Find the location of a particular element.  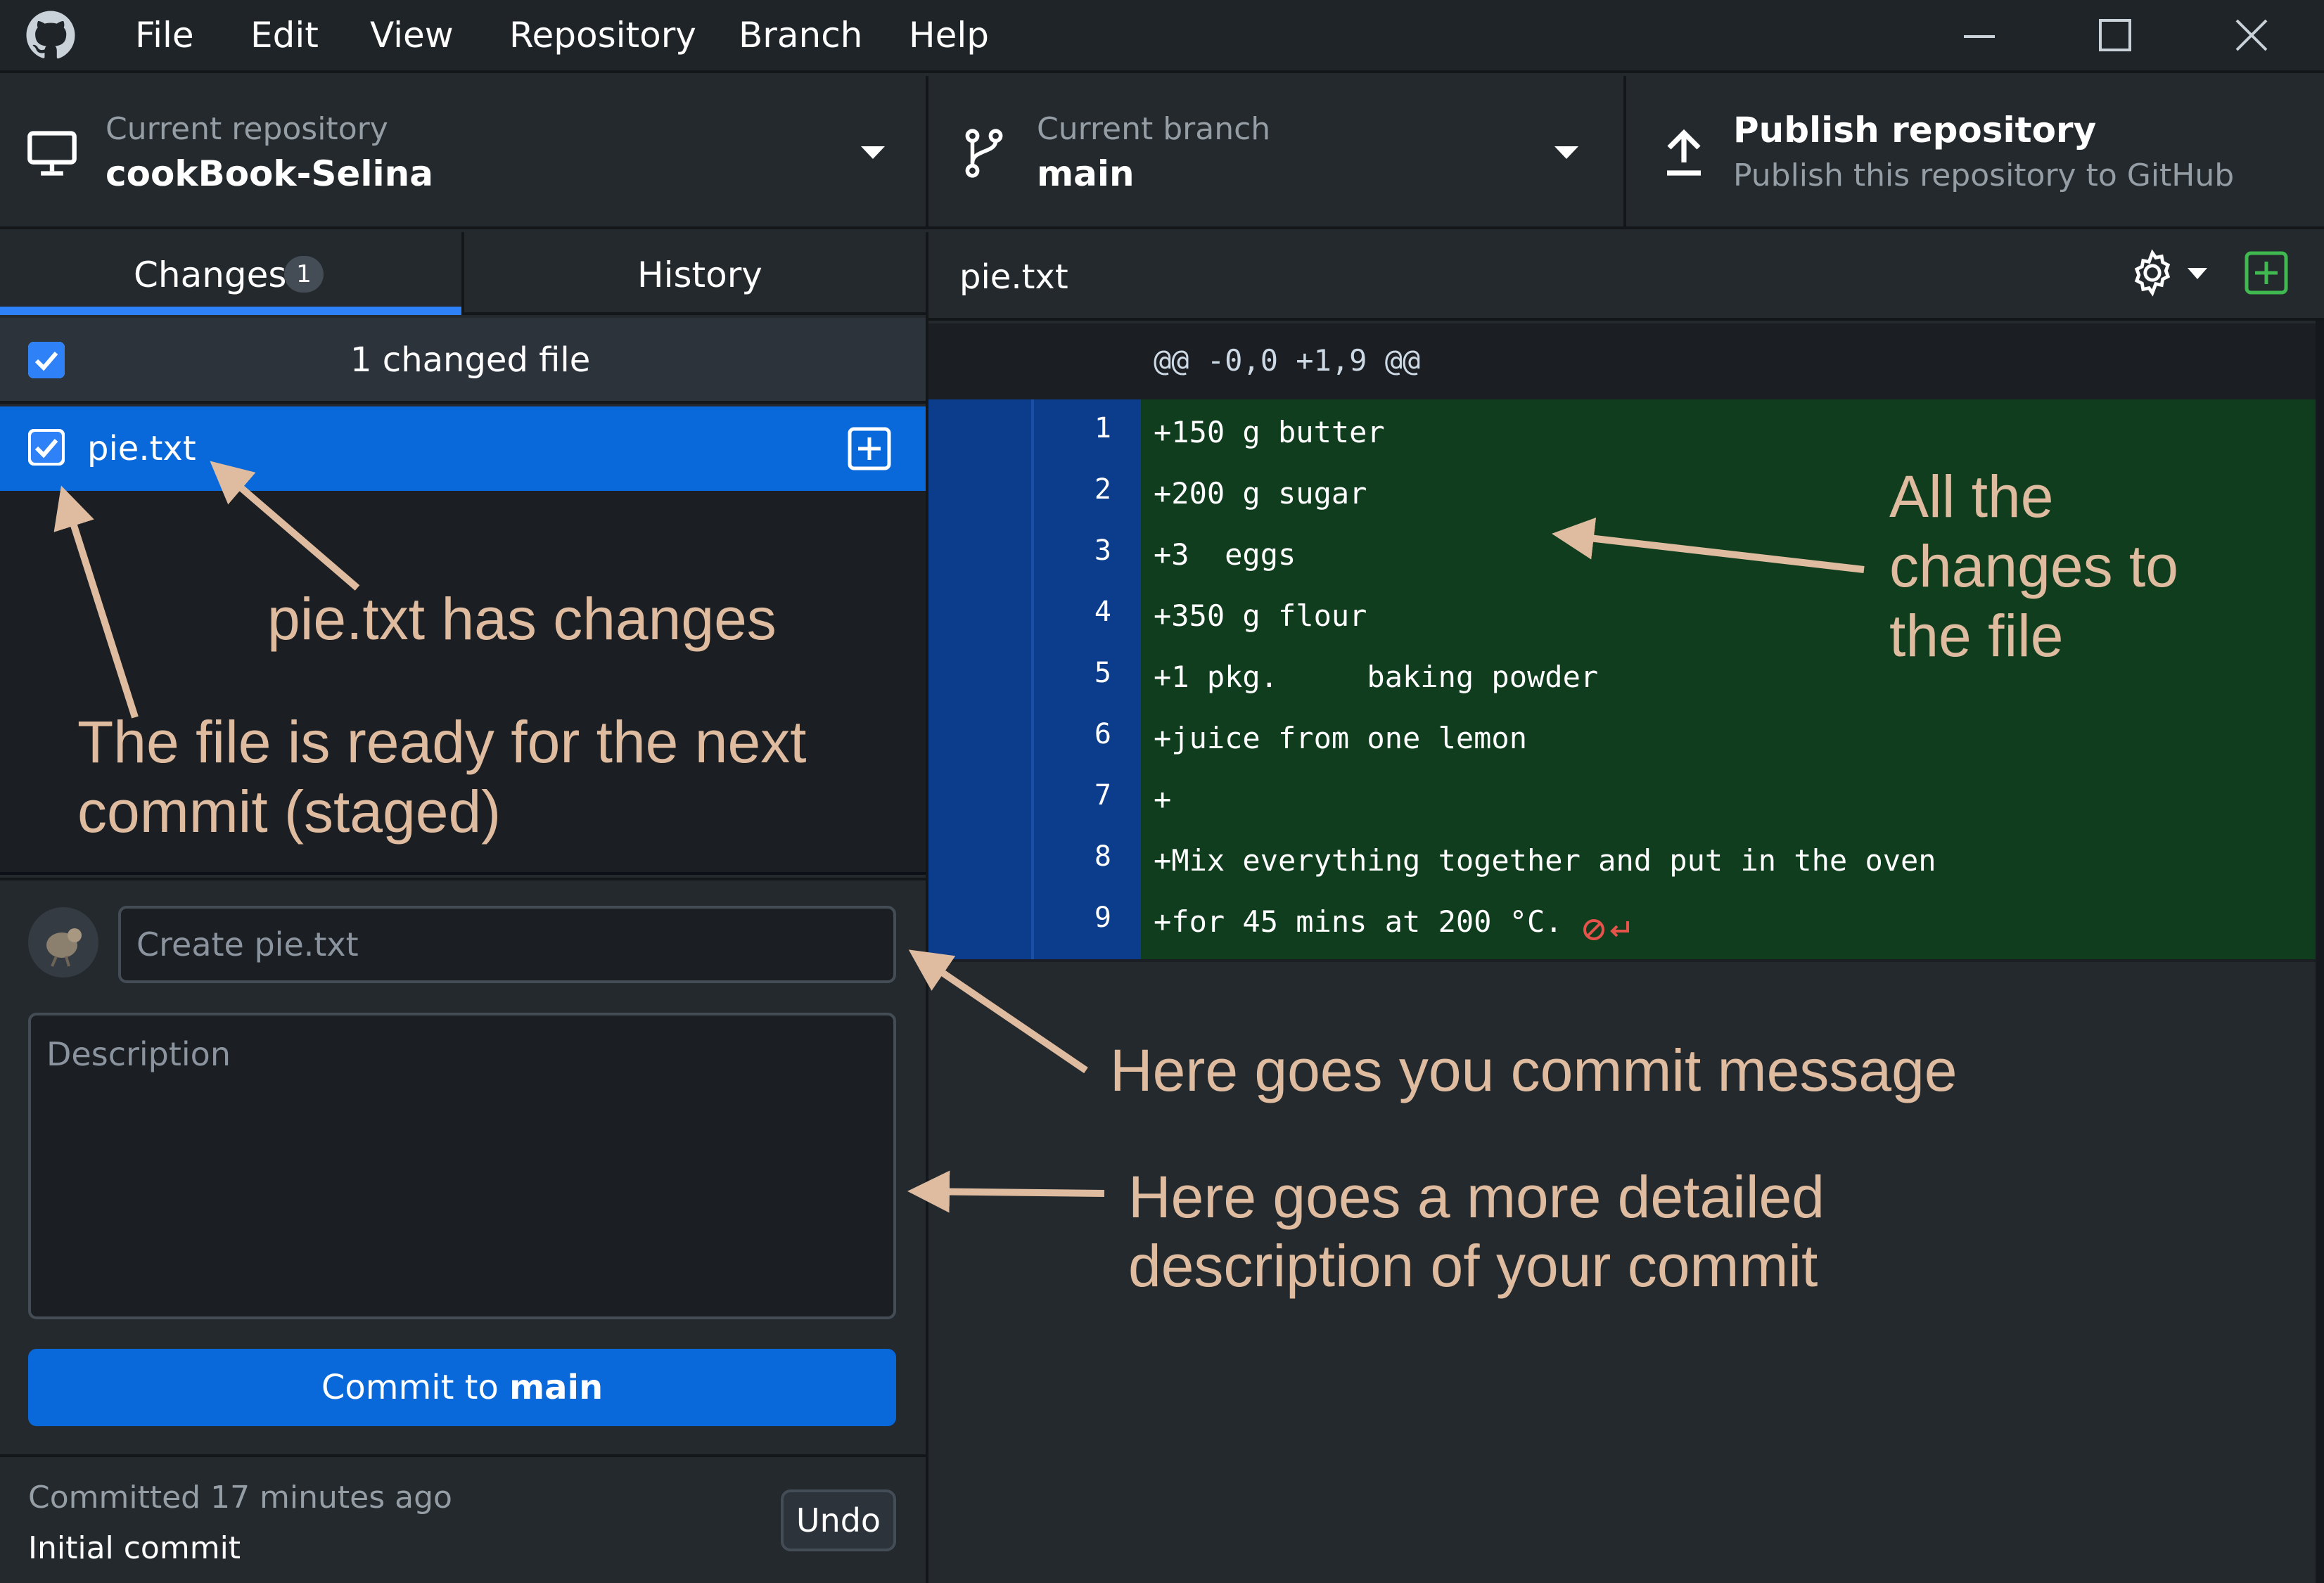

undo-button: Undo is located at coordinates (838, 1520).